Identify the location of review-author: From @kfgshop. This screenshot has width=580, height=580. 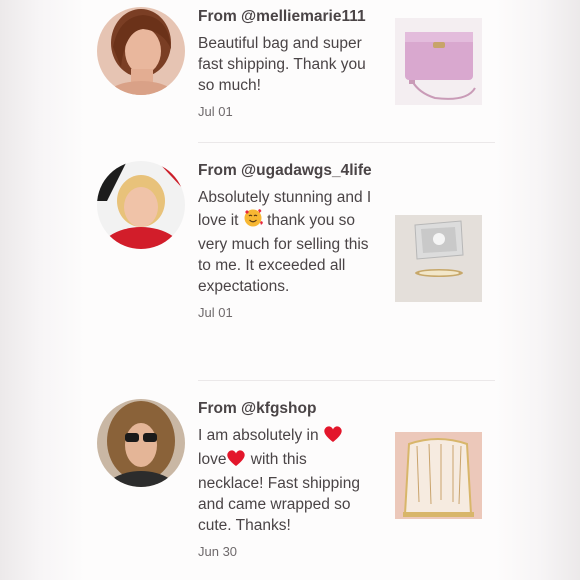
(285, 408).